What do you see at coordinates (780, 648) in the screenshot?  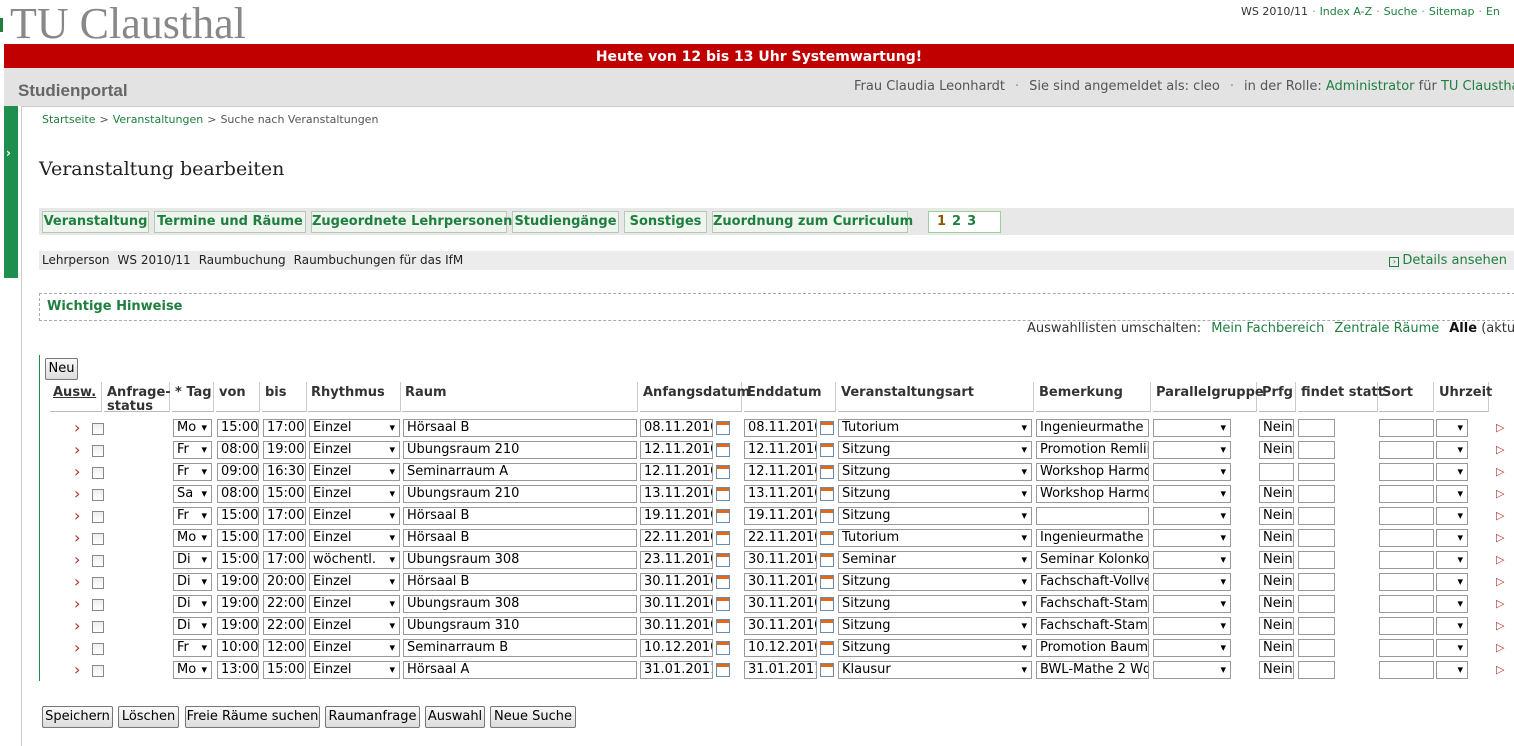 I see `enddatum-input: 10.12.2010` at bounding box center [780, 648].